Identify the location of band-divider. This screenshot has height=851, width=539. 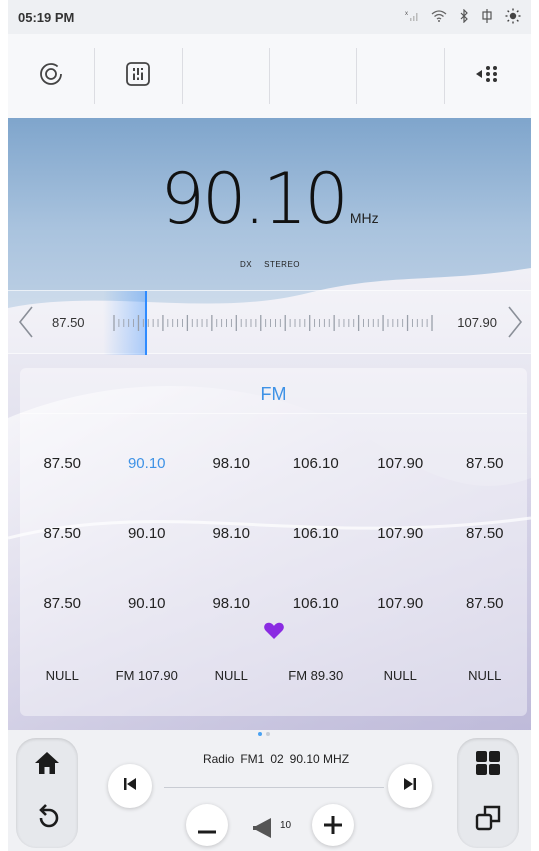
(273, 413).